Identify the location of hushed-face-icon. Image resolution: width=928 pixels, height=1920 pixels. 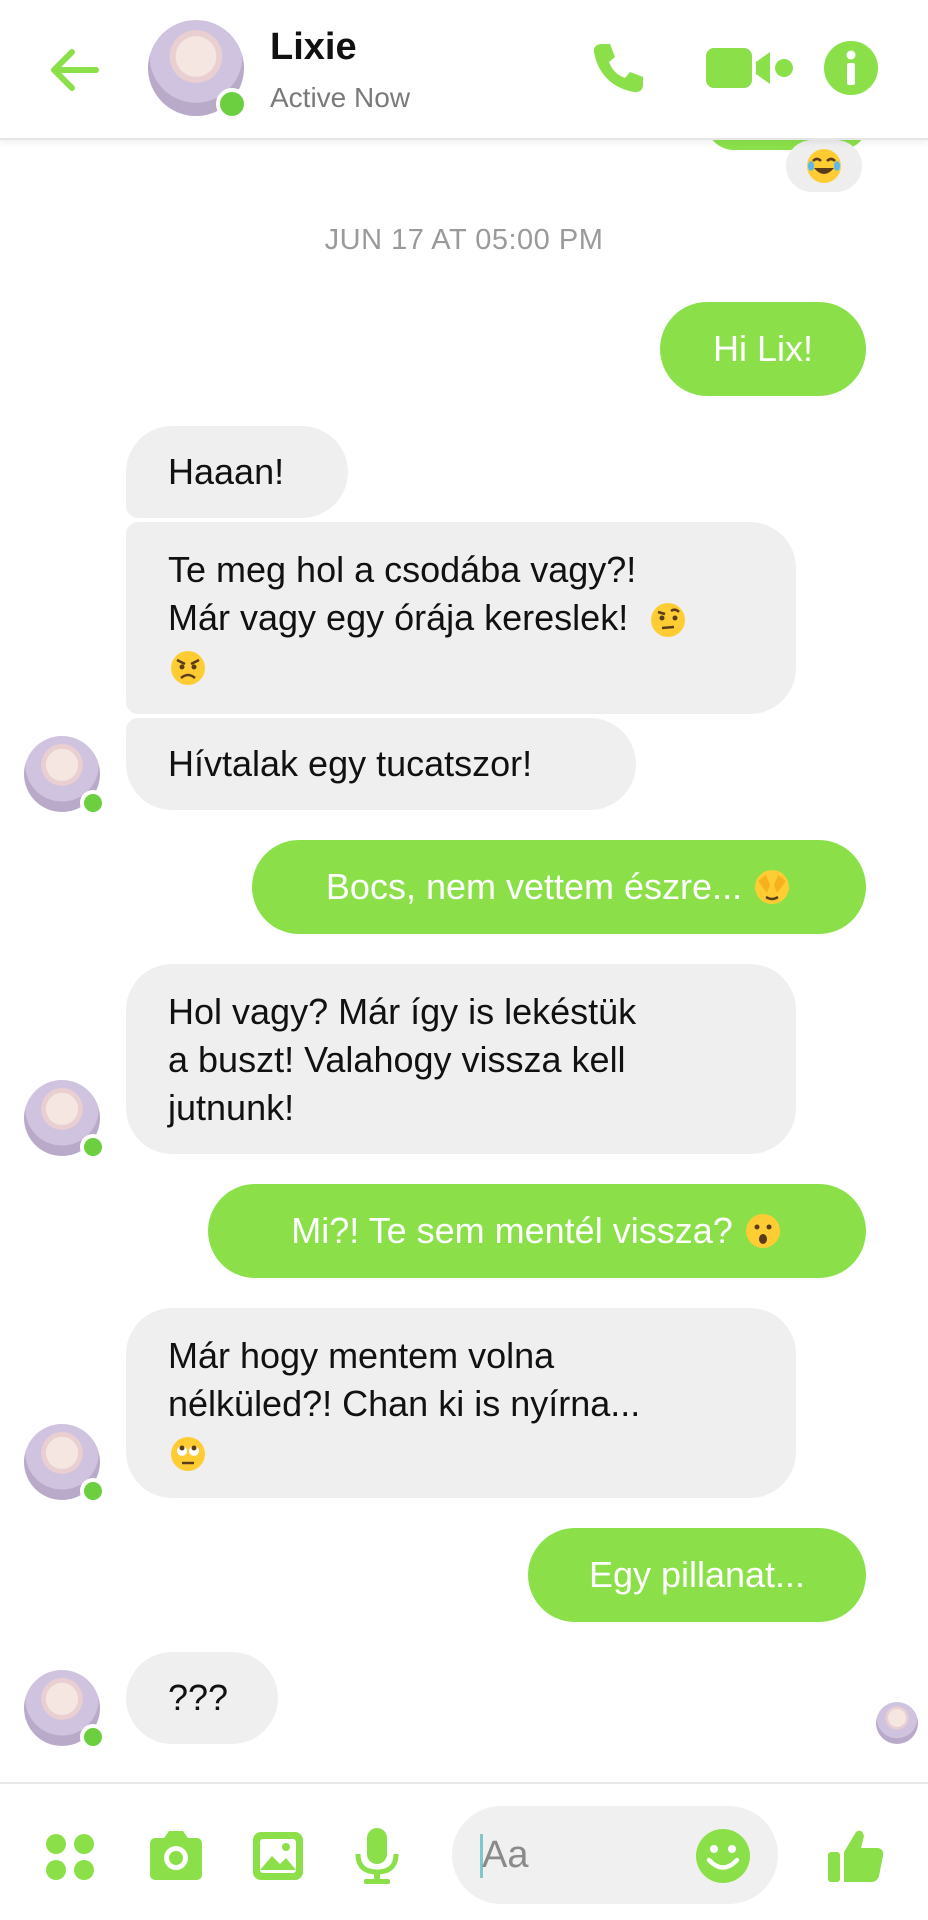
(762, 1231).